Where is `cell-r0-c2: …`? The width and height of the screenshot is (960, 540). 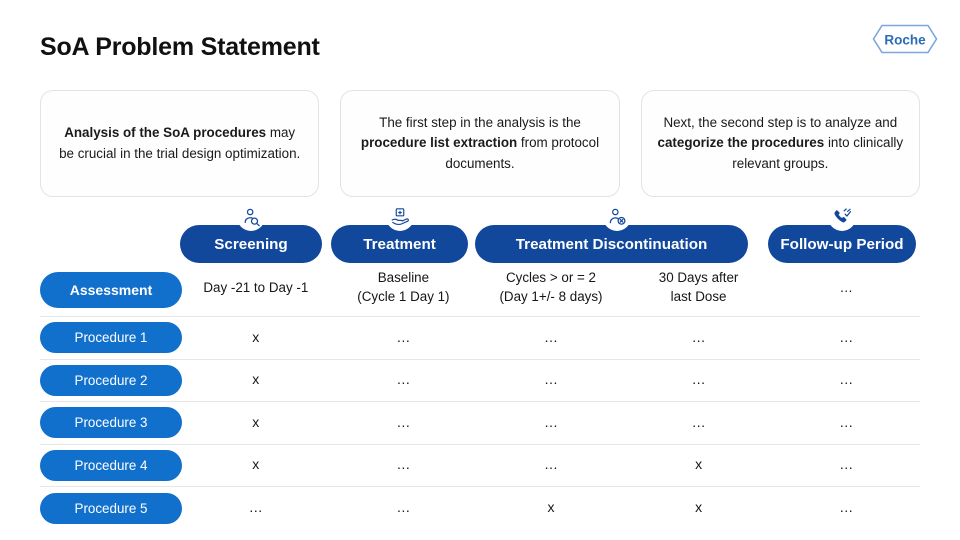 cell-r0-c2: … is located at coordinates (551, 338).